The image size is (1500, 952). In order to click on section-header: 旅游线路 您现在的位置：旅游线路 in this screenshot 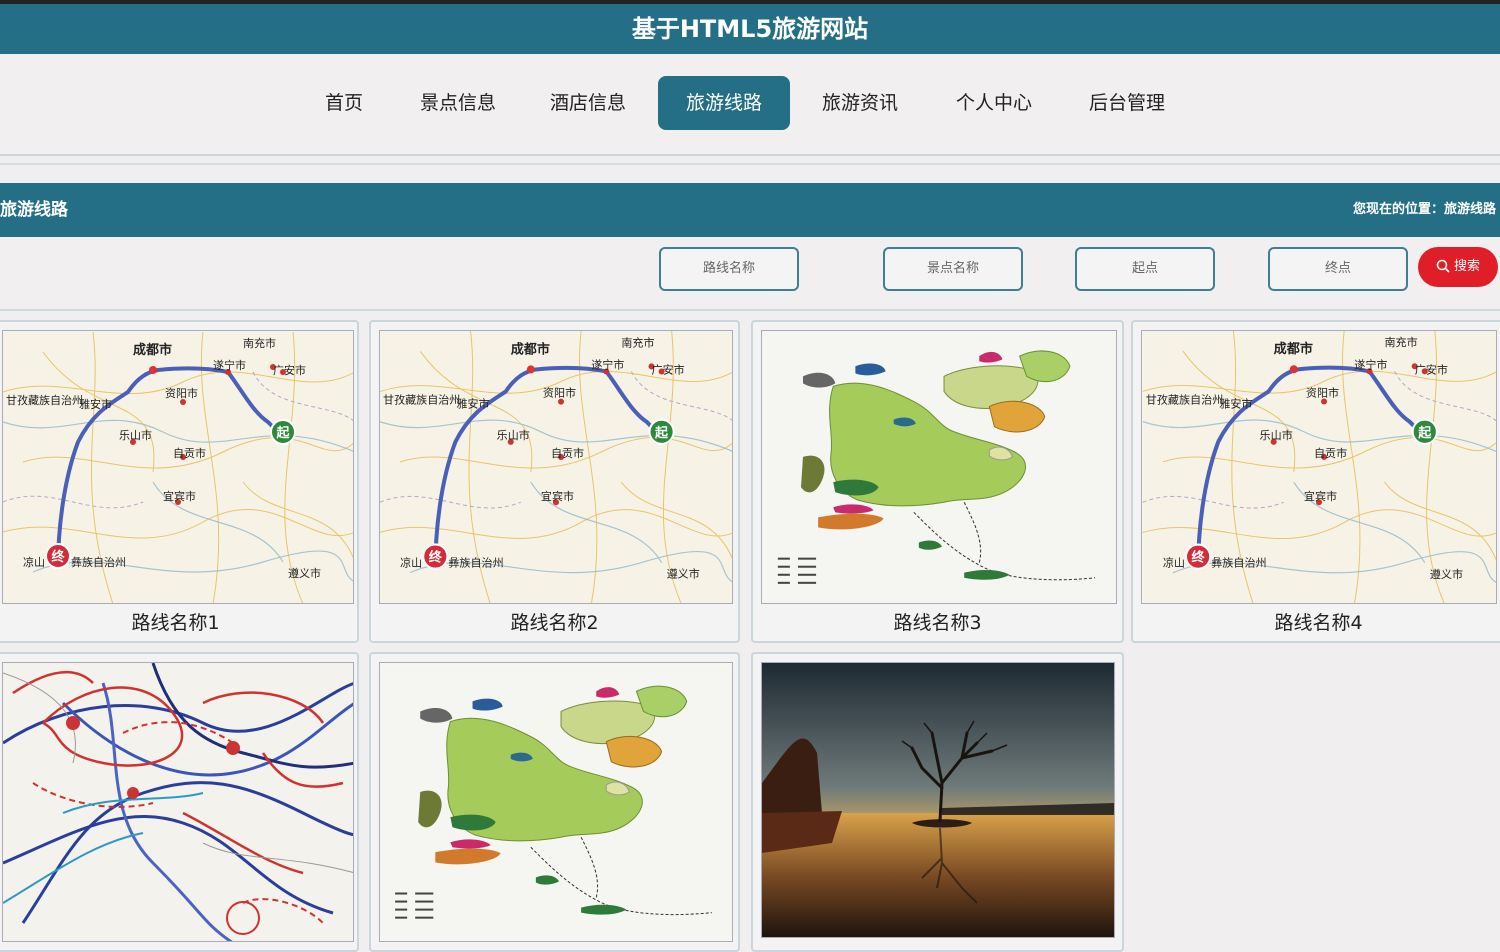, I will do `click(750, 210)`.